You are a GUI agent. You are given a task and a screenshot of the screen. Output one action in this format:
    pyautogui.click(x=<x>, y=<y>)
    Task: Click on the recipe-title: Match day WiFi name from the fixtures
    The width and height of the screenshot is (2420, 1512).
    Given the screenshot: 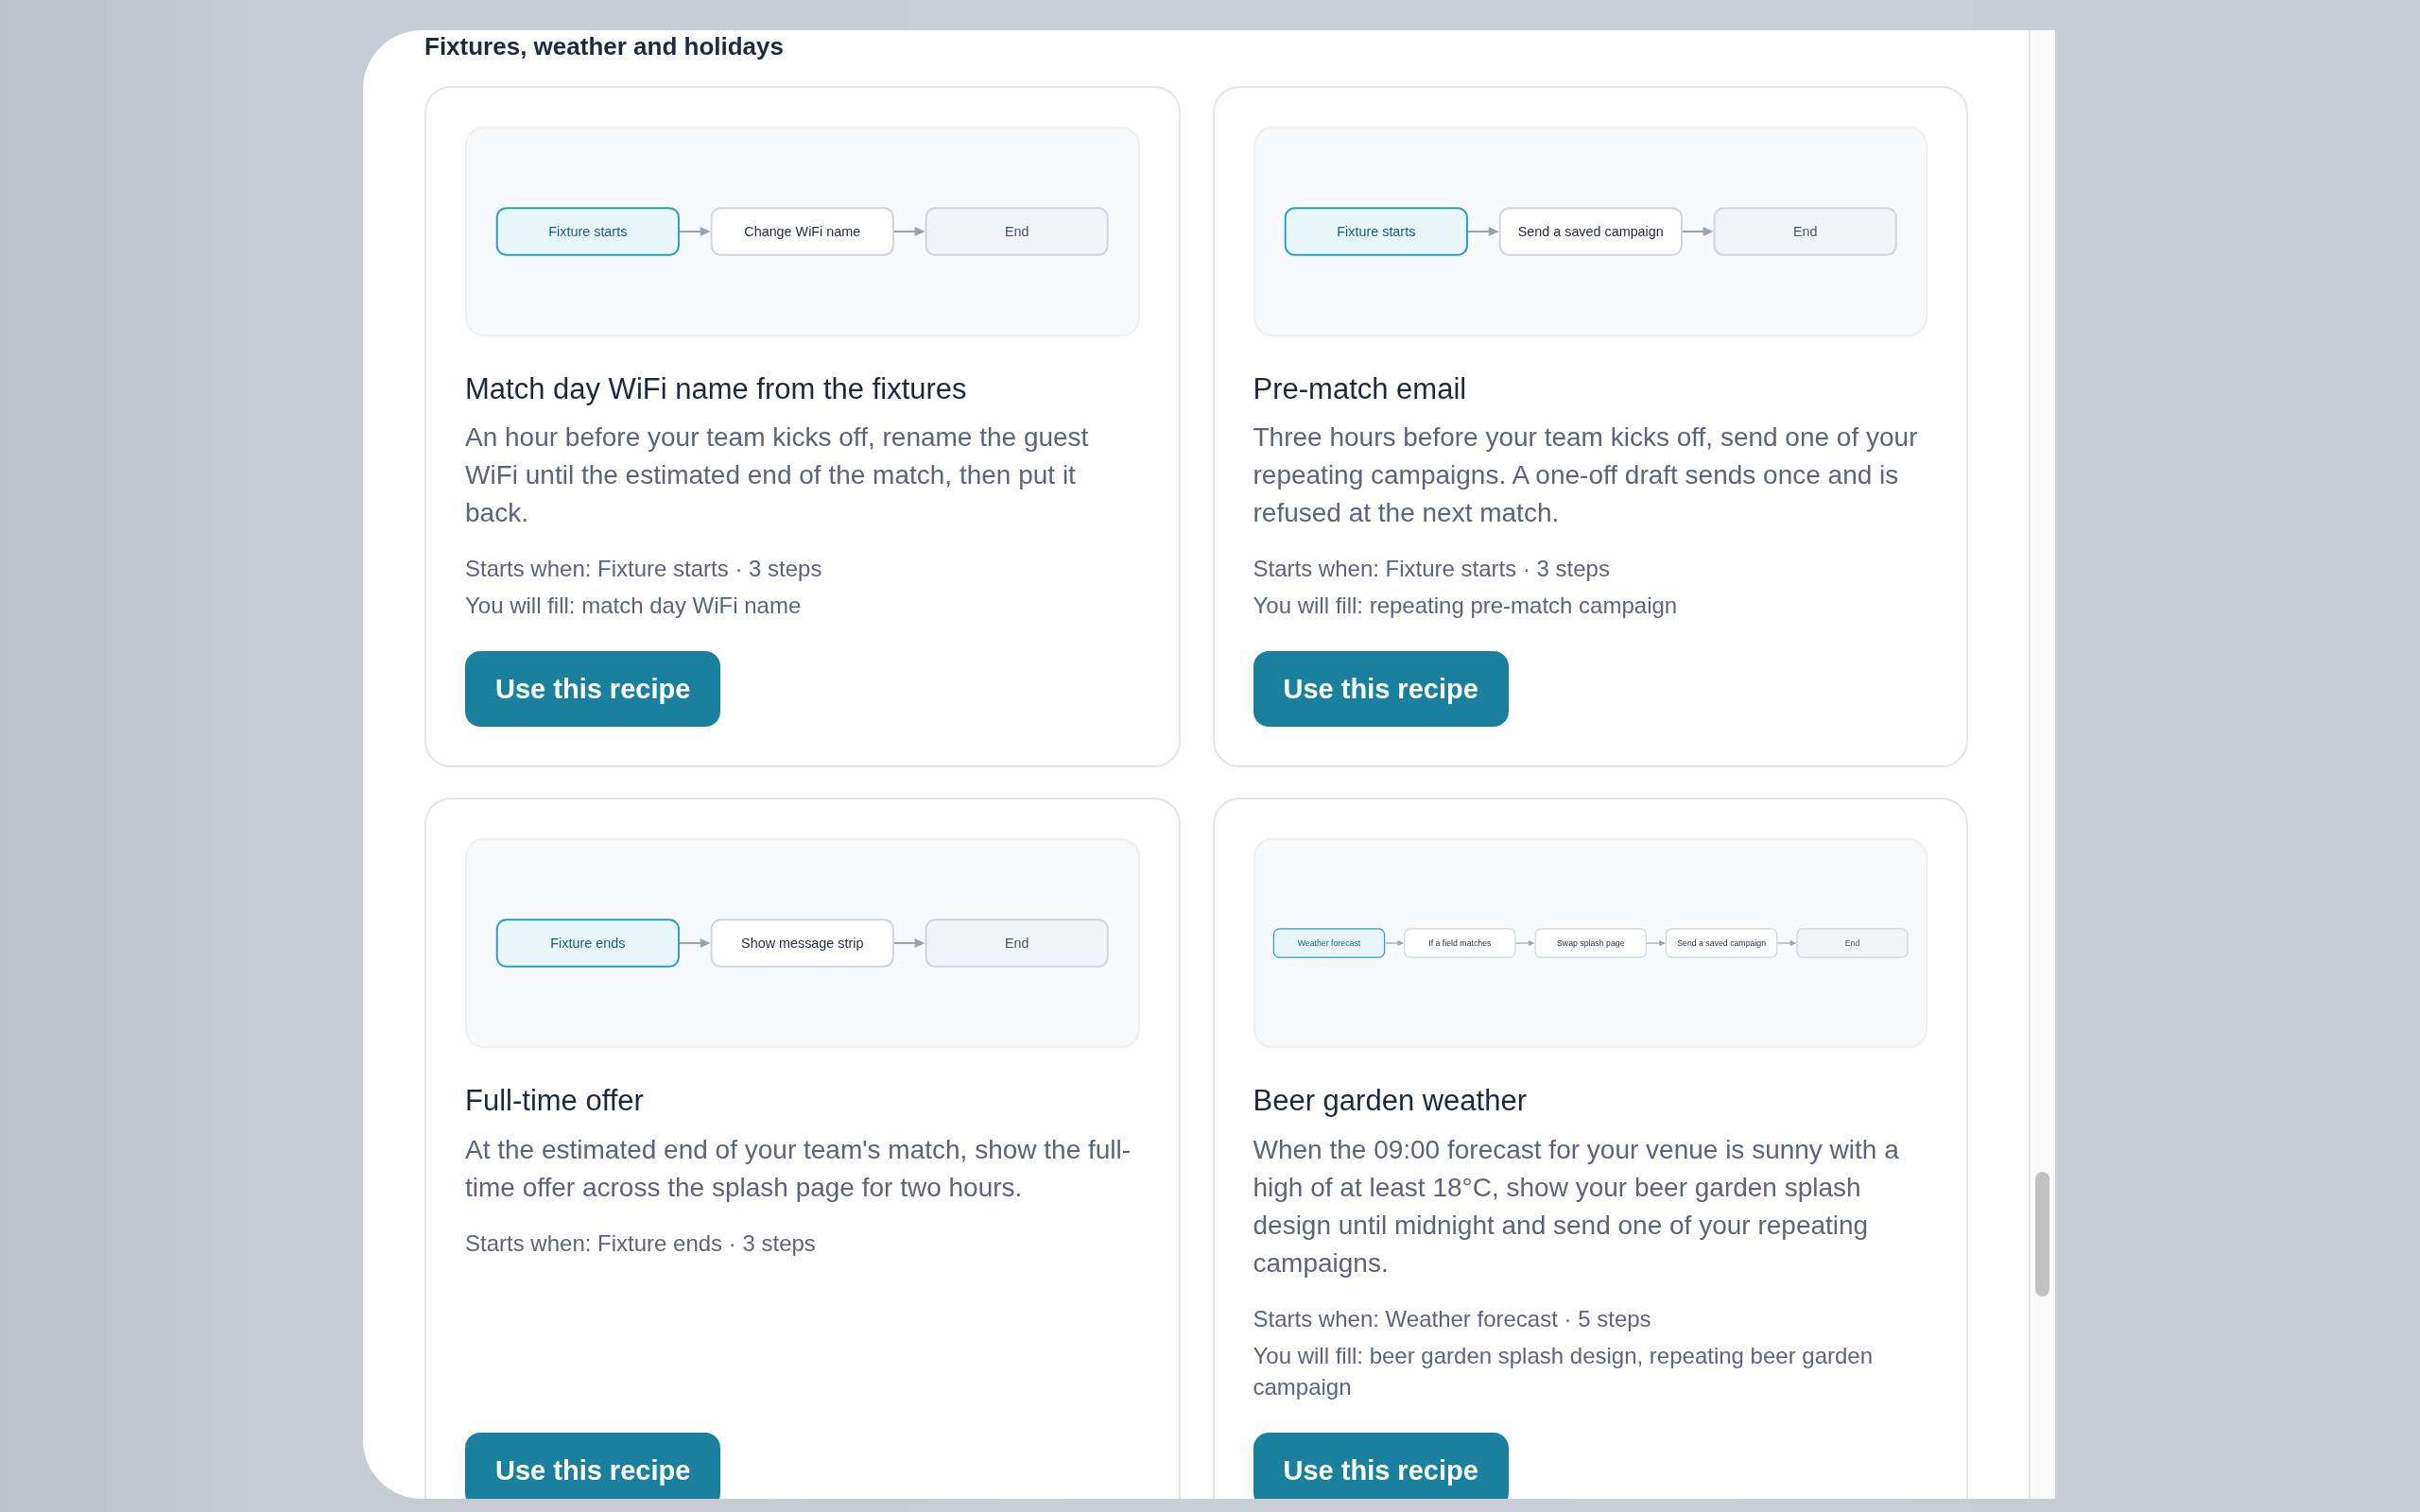 What is the action you would take?
    pyautogui.click(x=717, y=389)
    